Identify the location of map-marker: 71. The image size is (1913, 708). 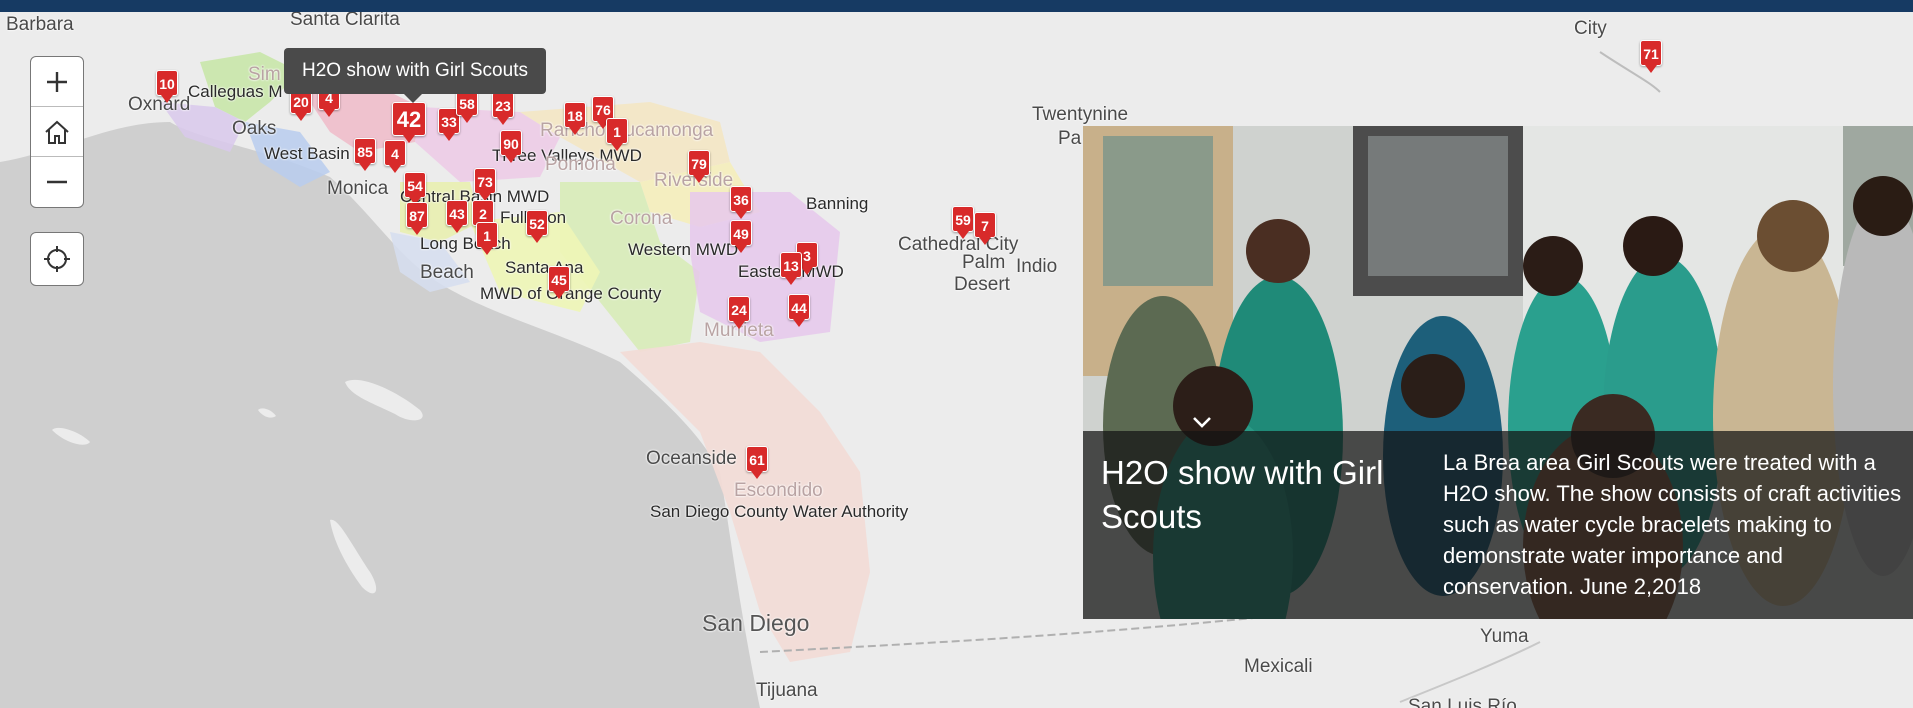
(1651, 56).